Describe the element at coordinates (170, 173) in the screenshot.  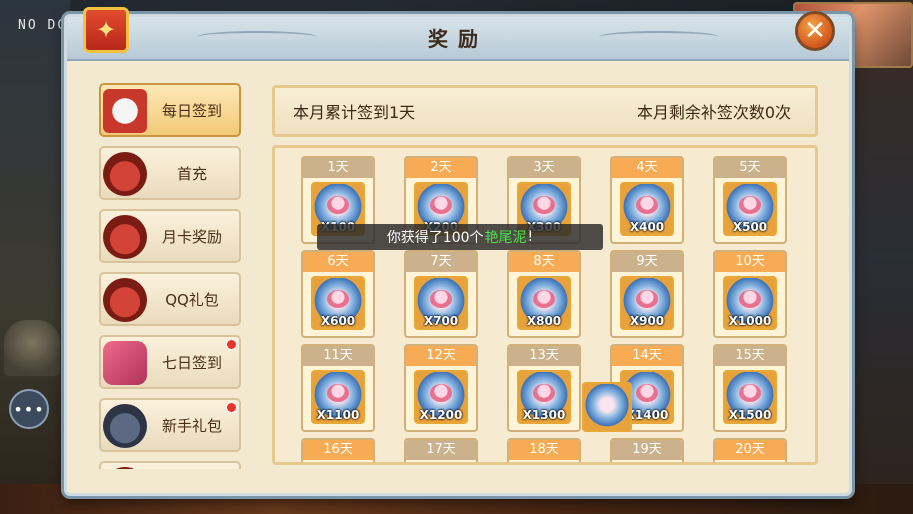
I see `sidebar-item: 首充` at that location.